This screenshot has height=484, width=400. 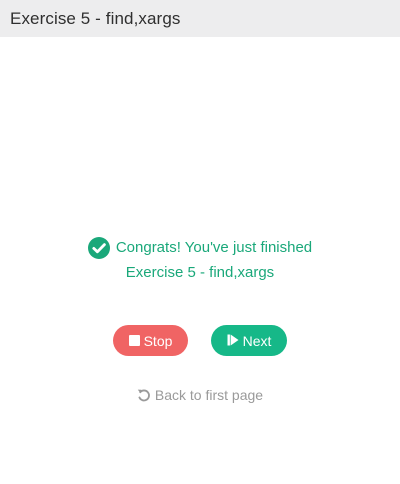 I want to click on back-link-label: Back to first page, so click(x=209, y=395).